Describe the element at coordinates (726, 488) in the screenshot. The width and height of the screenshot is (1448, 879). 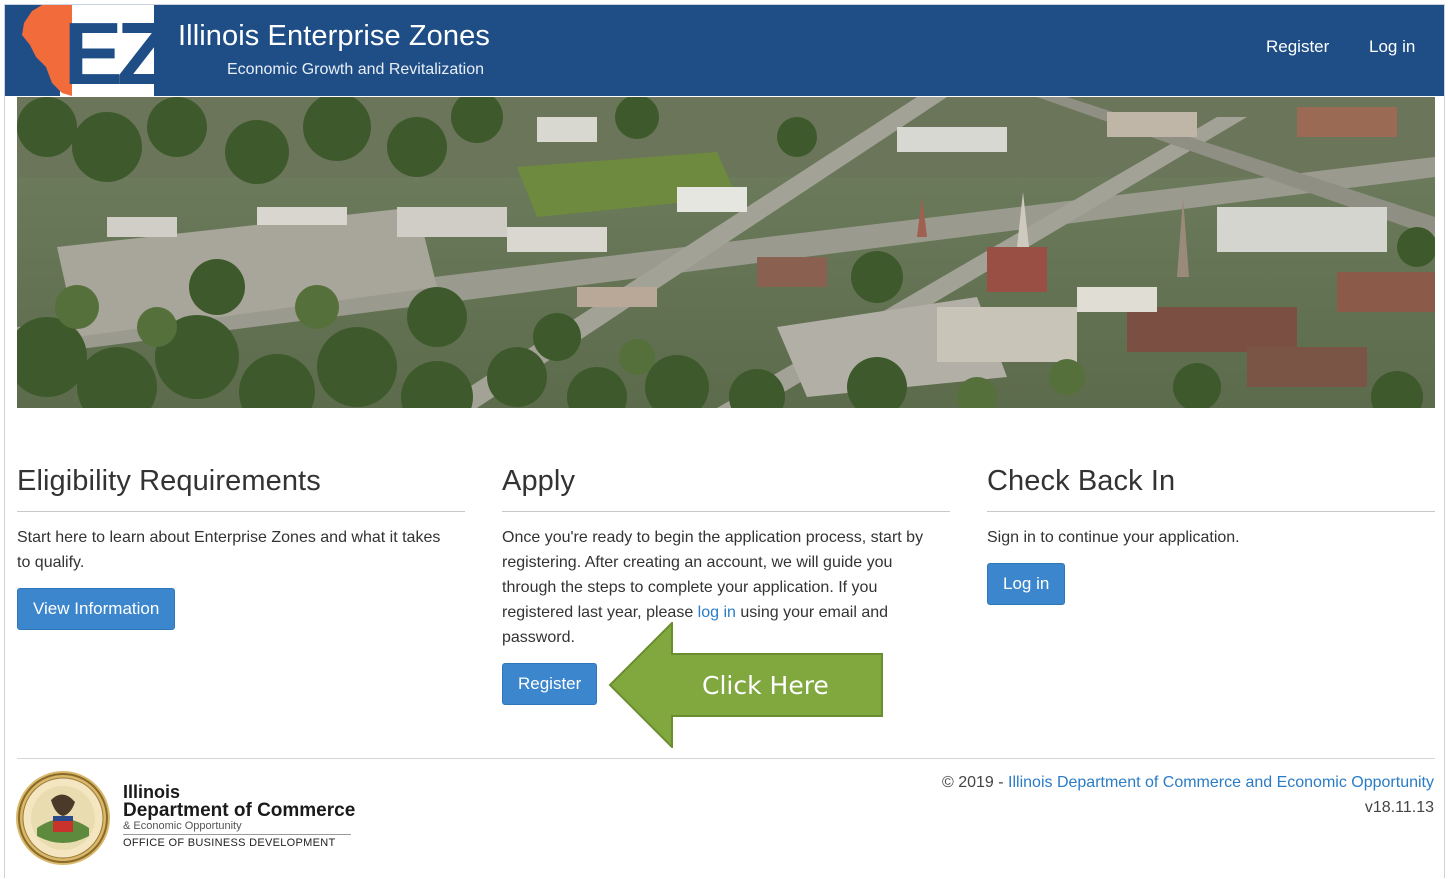
I see `apply-heading: Apply` at that location.